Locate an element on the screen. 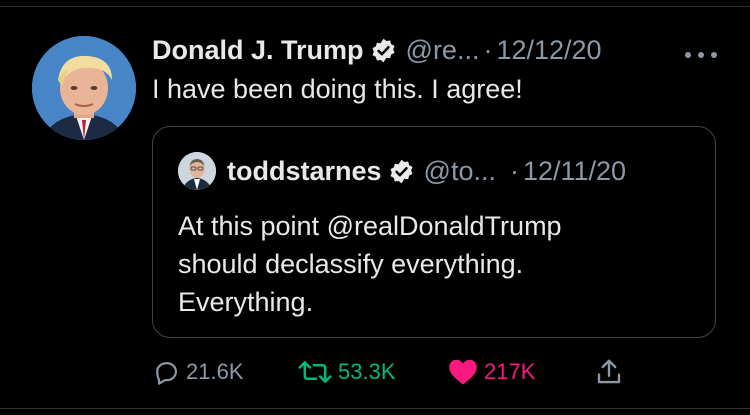 The width and height of the screenshot is (750, 415). reply-button: 21.6K is located at coordinates (198, 372).